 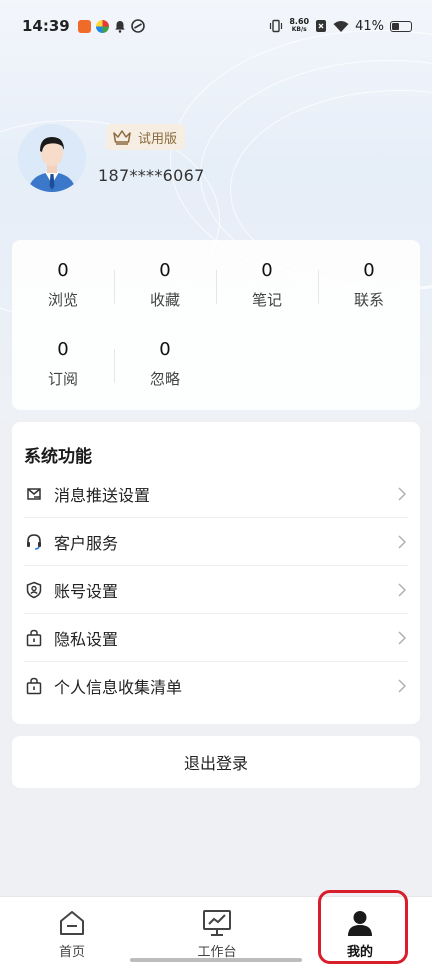 I want to click on menu-item-label: 个人信息收集清单, so click(x=118, y=687).